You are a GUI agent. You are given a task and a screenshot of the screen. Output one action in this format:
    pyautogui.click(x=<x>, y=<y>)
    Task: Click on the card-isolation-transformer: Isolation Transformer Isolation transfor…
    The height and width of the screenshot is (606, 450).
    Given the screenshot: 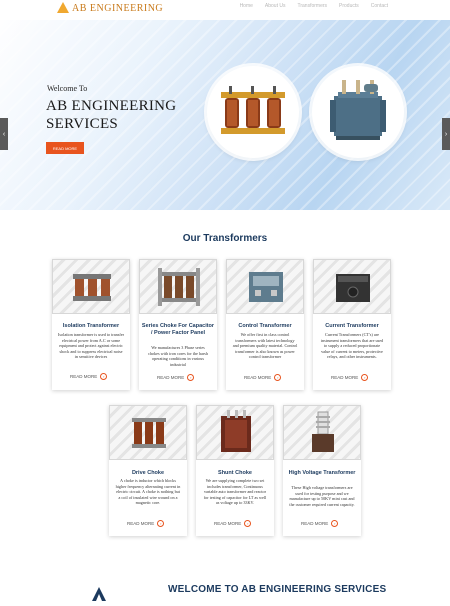 What is the action you would take?
    pyautogui.click(x=91, y=324)
    